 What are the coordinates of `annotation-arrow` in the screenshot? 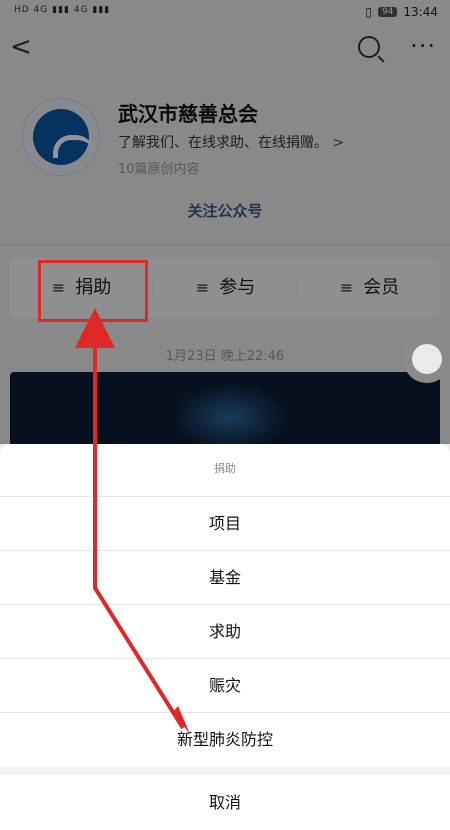 It's located at (132, 521).